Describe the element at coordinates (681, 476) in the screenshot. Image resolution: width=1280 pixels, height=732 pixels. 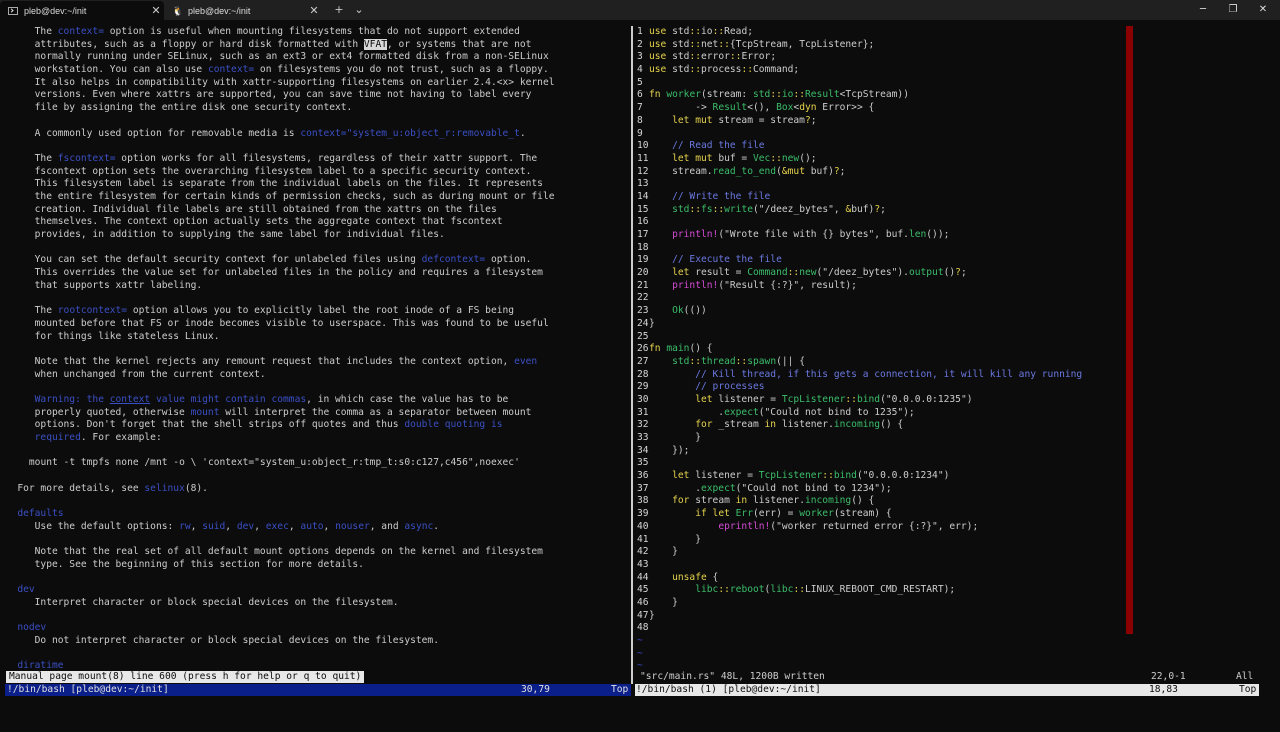
I see `code-token: let` at that location.